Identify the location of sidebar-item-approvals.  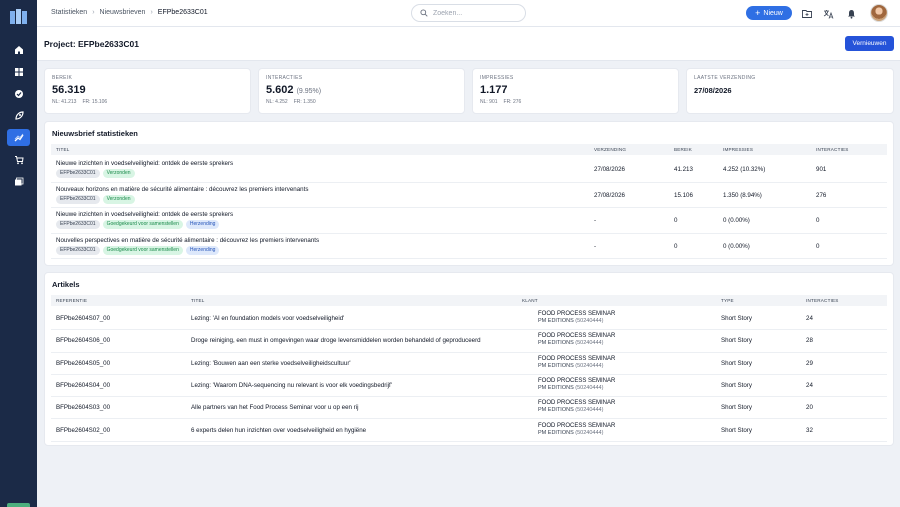
(18, 93).